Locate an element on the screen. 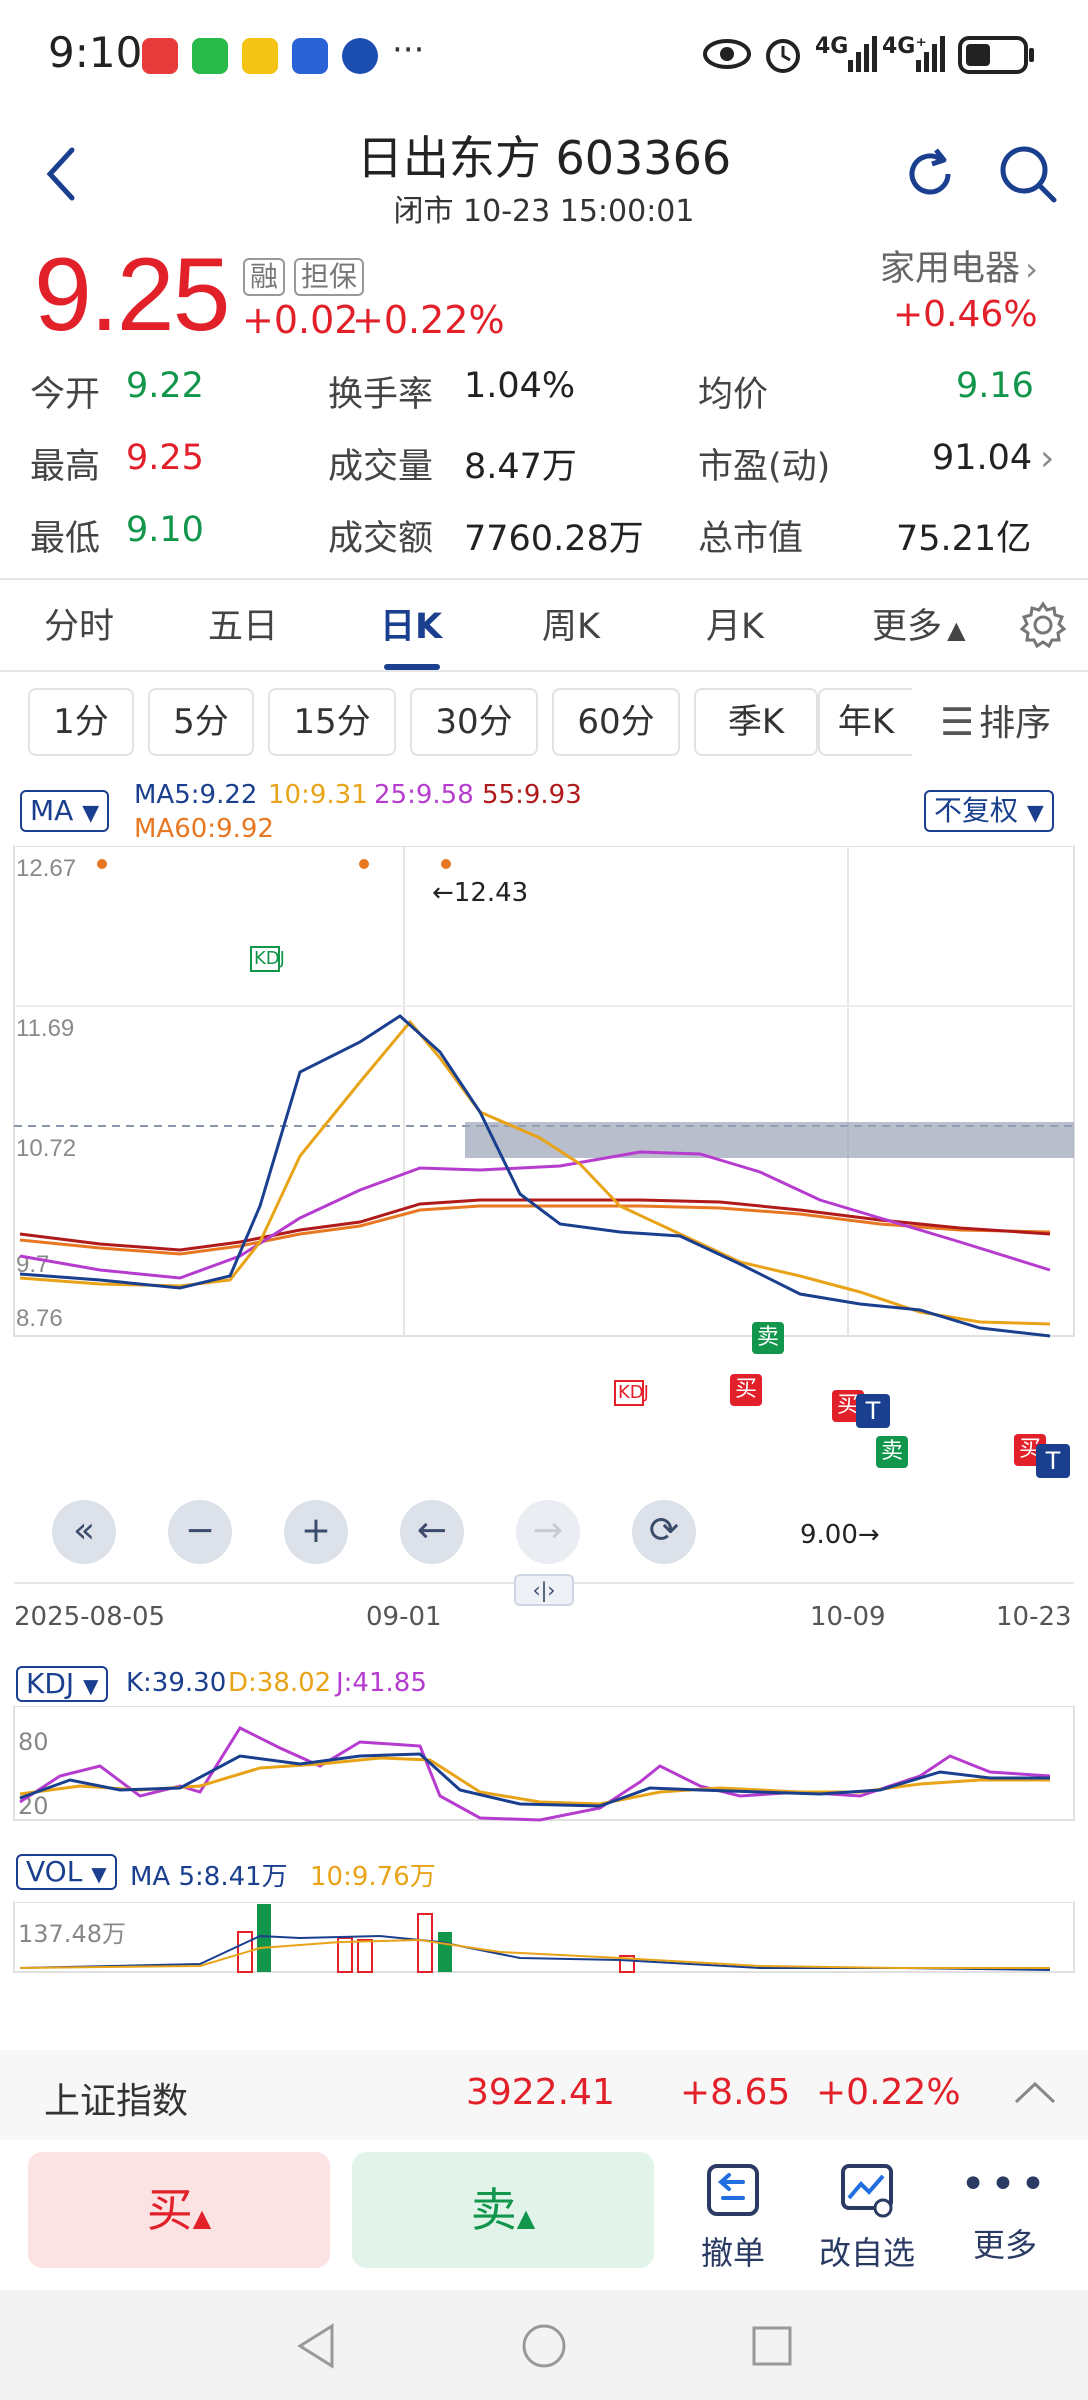 Image resolution: width=1088 pixels, height=2400 pixels. kdj-j-value: J:41.85 is located at coordinates (381, 1683).